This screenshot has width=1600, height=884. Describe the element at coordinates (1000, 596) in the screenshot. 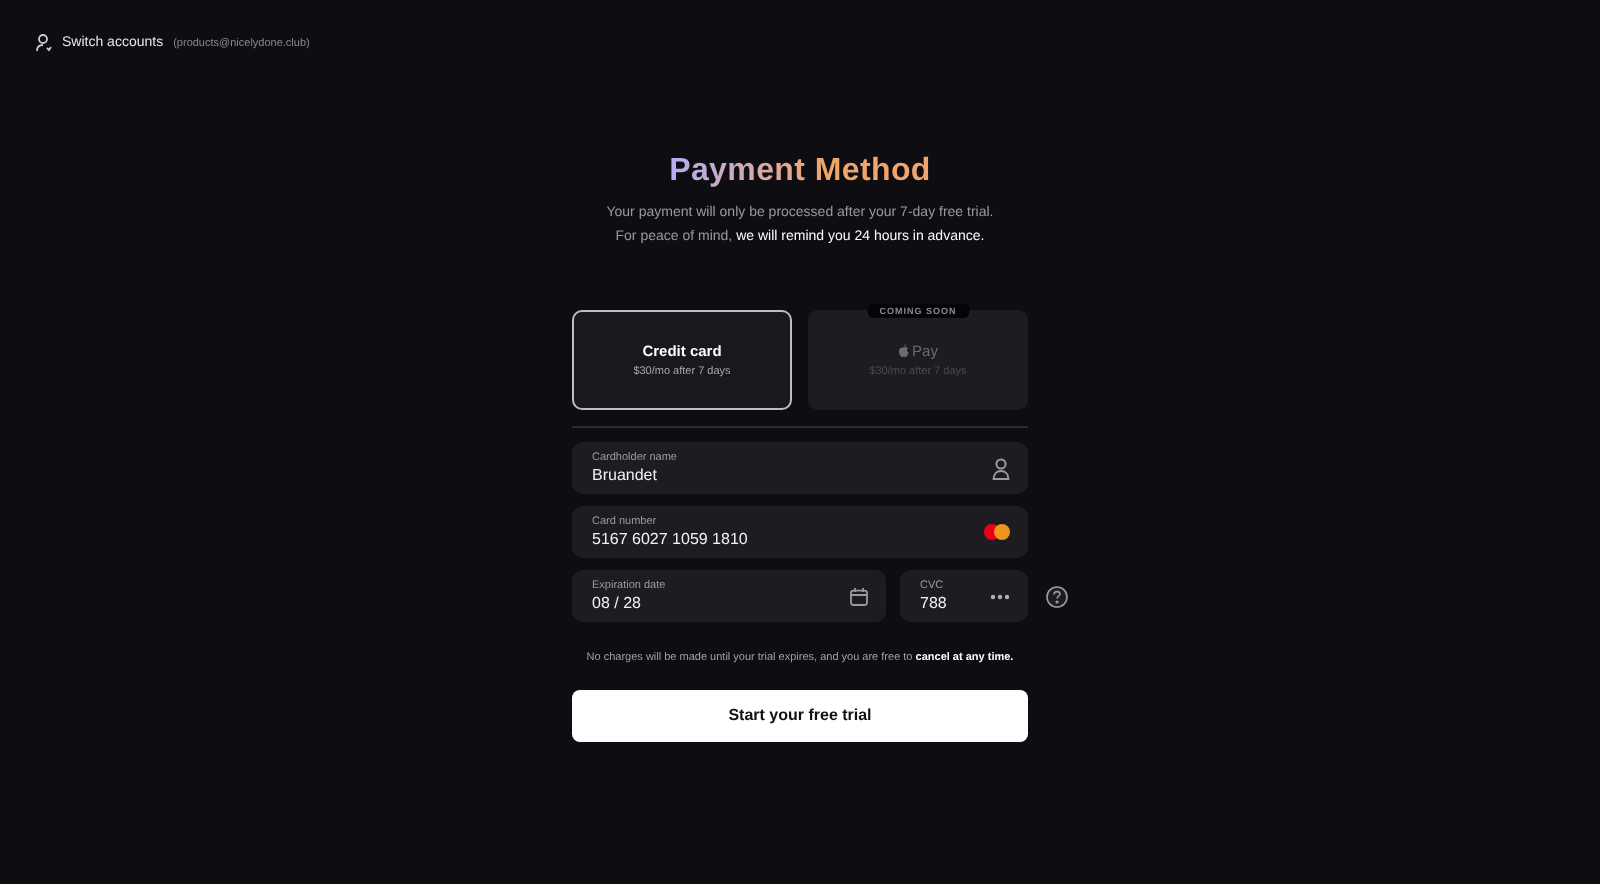

I see `more-icon` at that location.